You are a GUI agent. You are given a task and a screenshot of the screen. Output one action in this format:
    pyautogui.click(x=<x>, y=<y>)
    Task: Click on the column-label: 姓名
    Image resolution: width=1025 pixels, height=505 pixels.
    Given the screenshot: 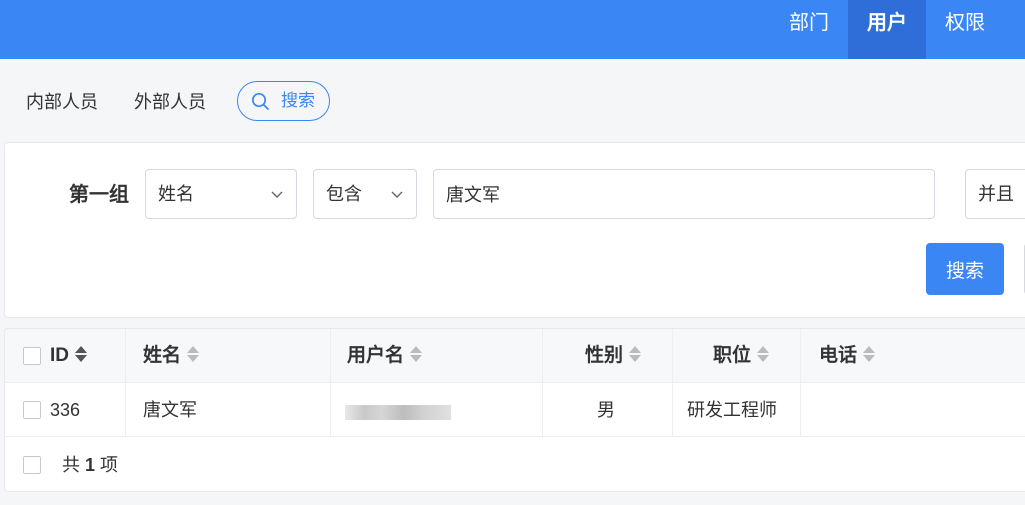 What is the action you would take?
    pyautogui.click(x=162, y=355)
    